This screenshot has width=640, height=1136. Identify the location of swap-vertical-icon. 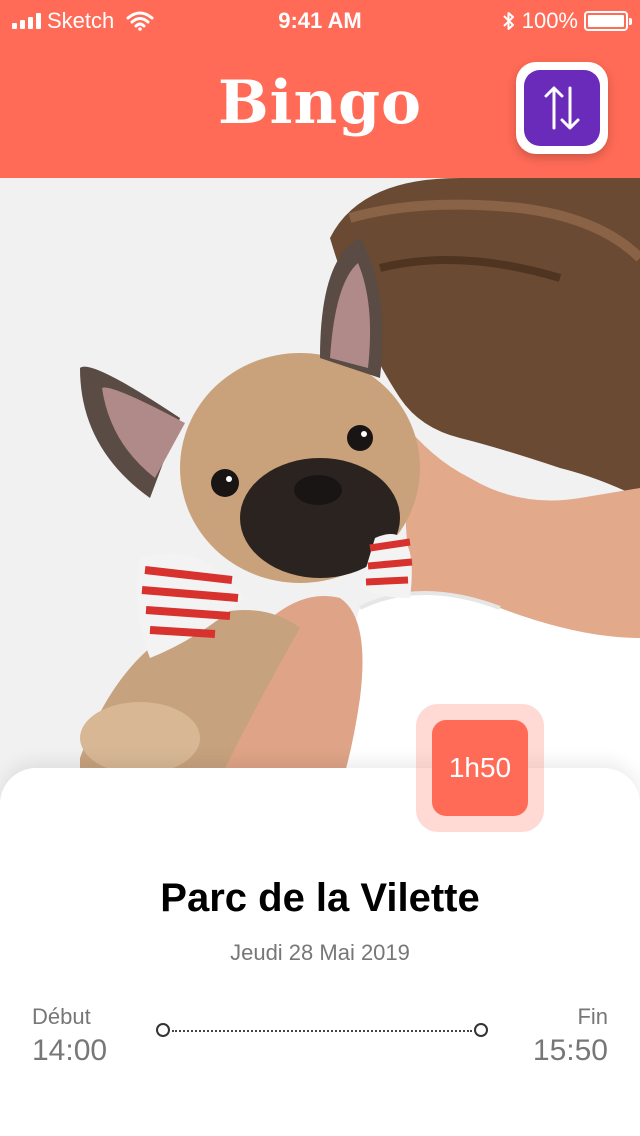
(562, 108).